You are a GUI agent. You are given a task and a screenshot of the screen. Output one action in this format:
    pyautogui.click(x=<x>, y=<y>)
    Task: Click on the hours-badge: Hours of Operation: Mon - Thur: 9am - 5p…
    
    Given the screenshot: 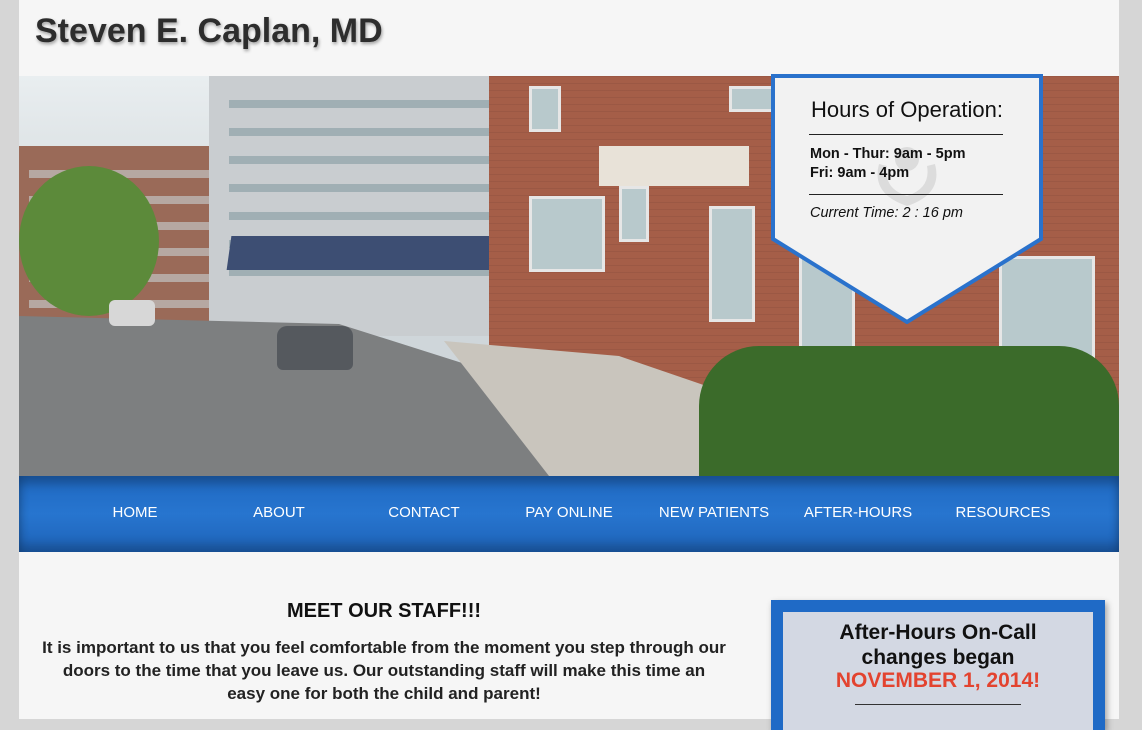 What is the action you would take?
    pyautogui.click(x=907, y=199)
    